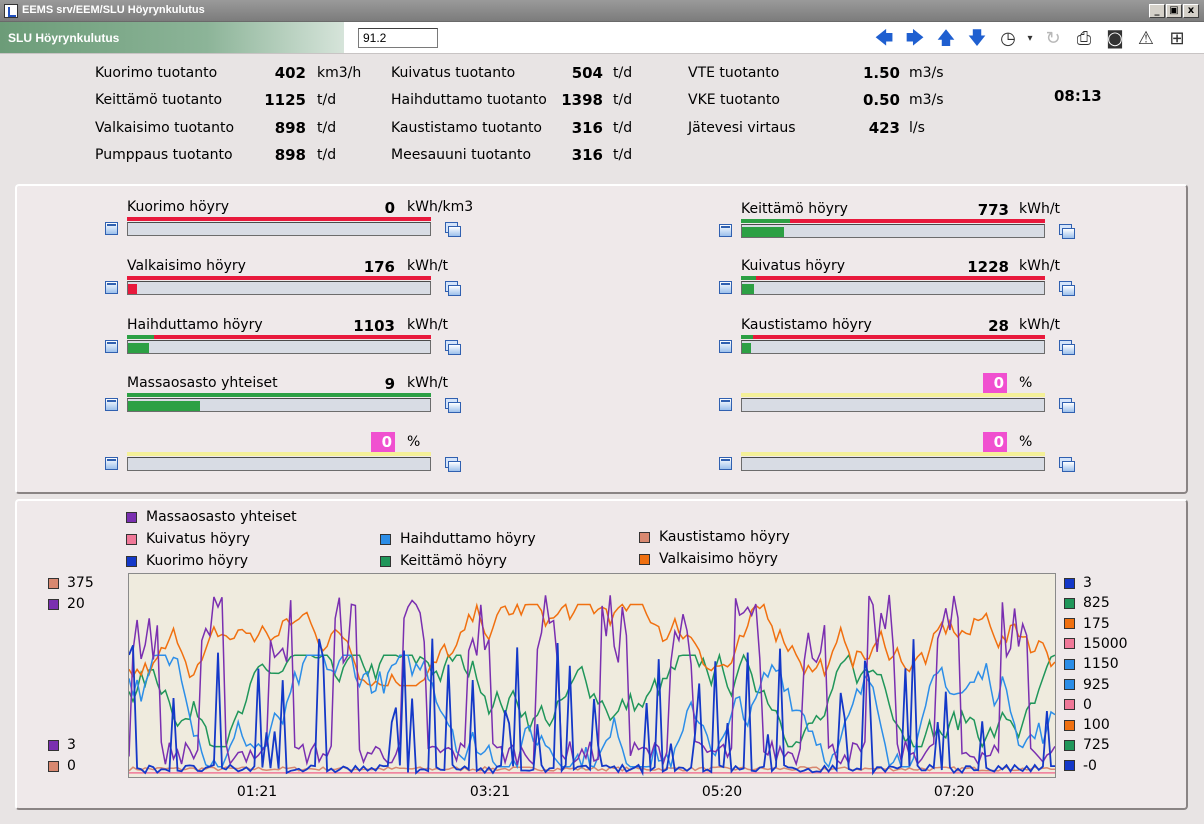 The width and height of the screenshot is (1204, 824). I want to click on window-title: EEMS srv/EEM/SLU Höyrynkulutus, so click(113, 10).